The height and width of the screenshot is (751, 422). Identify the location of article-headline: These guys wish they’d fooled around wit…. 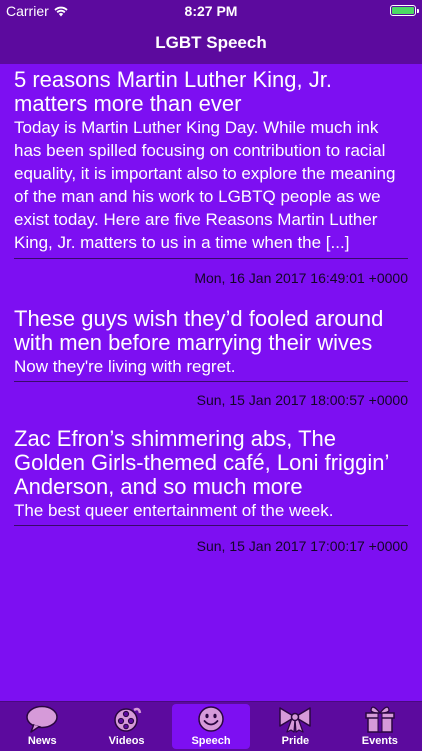
(199, 330).